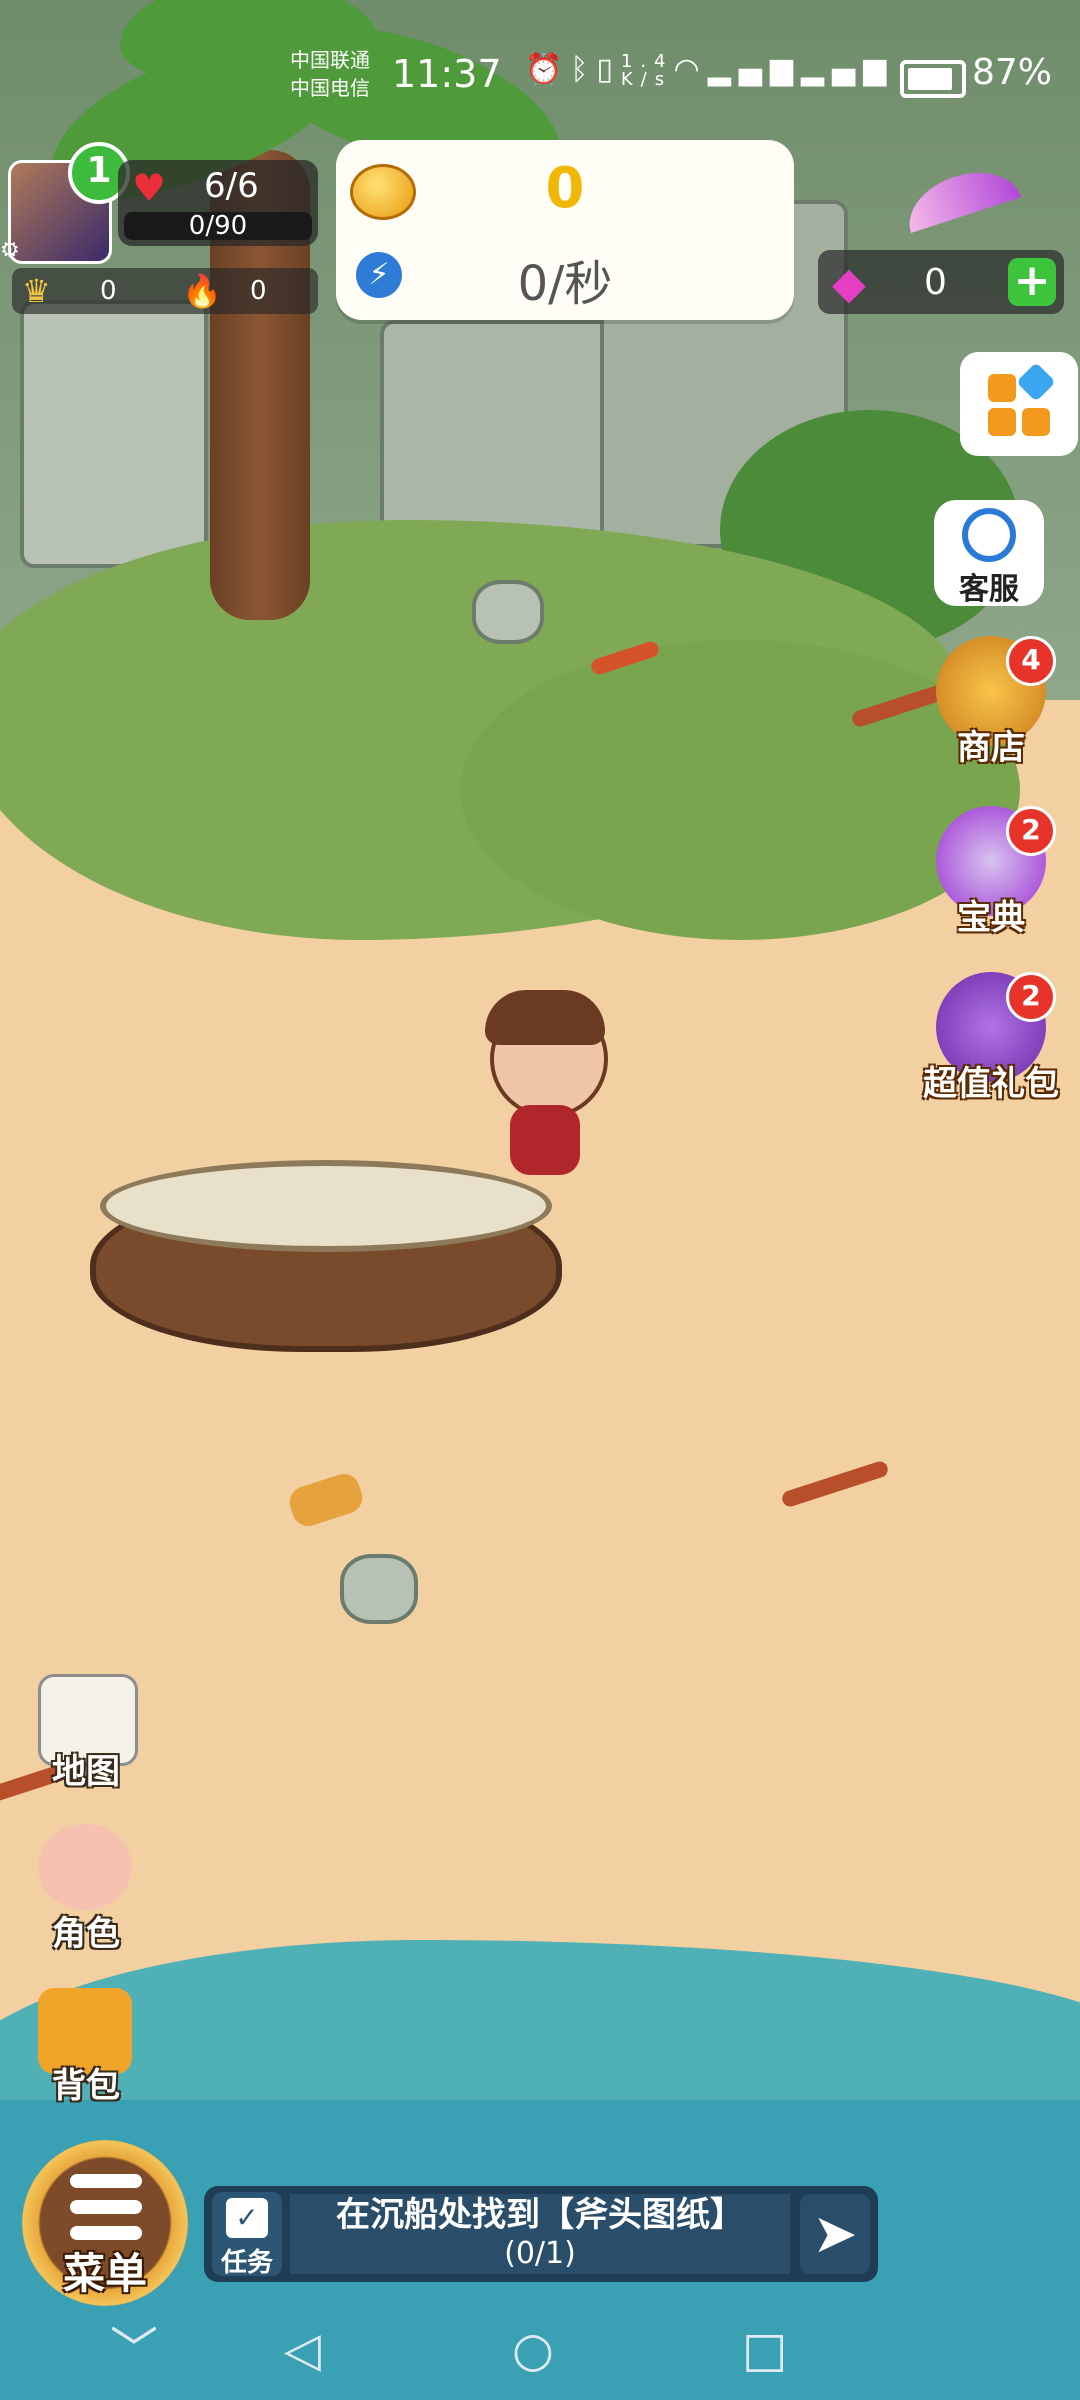 The width and height of the screenshot is (1080, 2400). Describe the element at coordinates (583, 69) in the screenshot. I see `bluetooth-icon: ᛒ` at that location.